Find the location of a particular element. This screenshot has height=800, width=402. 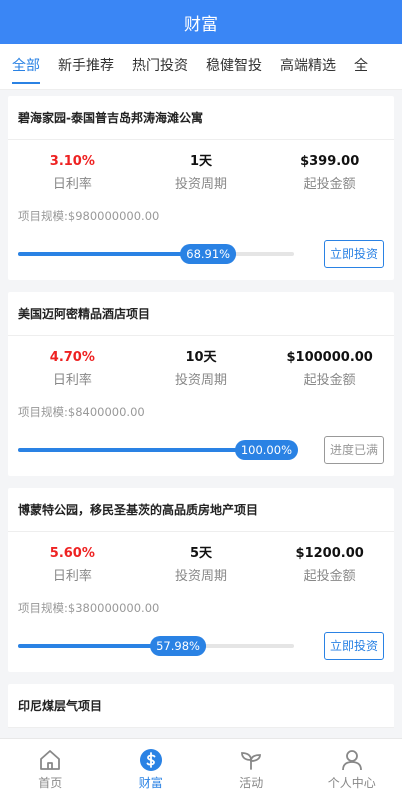

min-amount-value: $100000.00 is located at coordinates (329, 357).